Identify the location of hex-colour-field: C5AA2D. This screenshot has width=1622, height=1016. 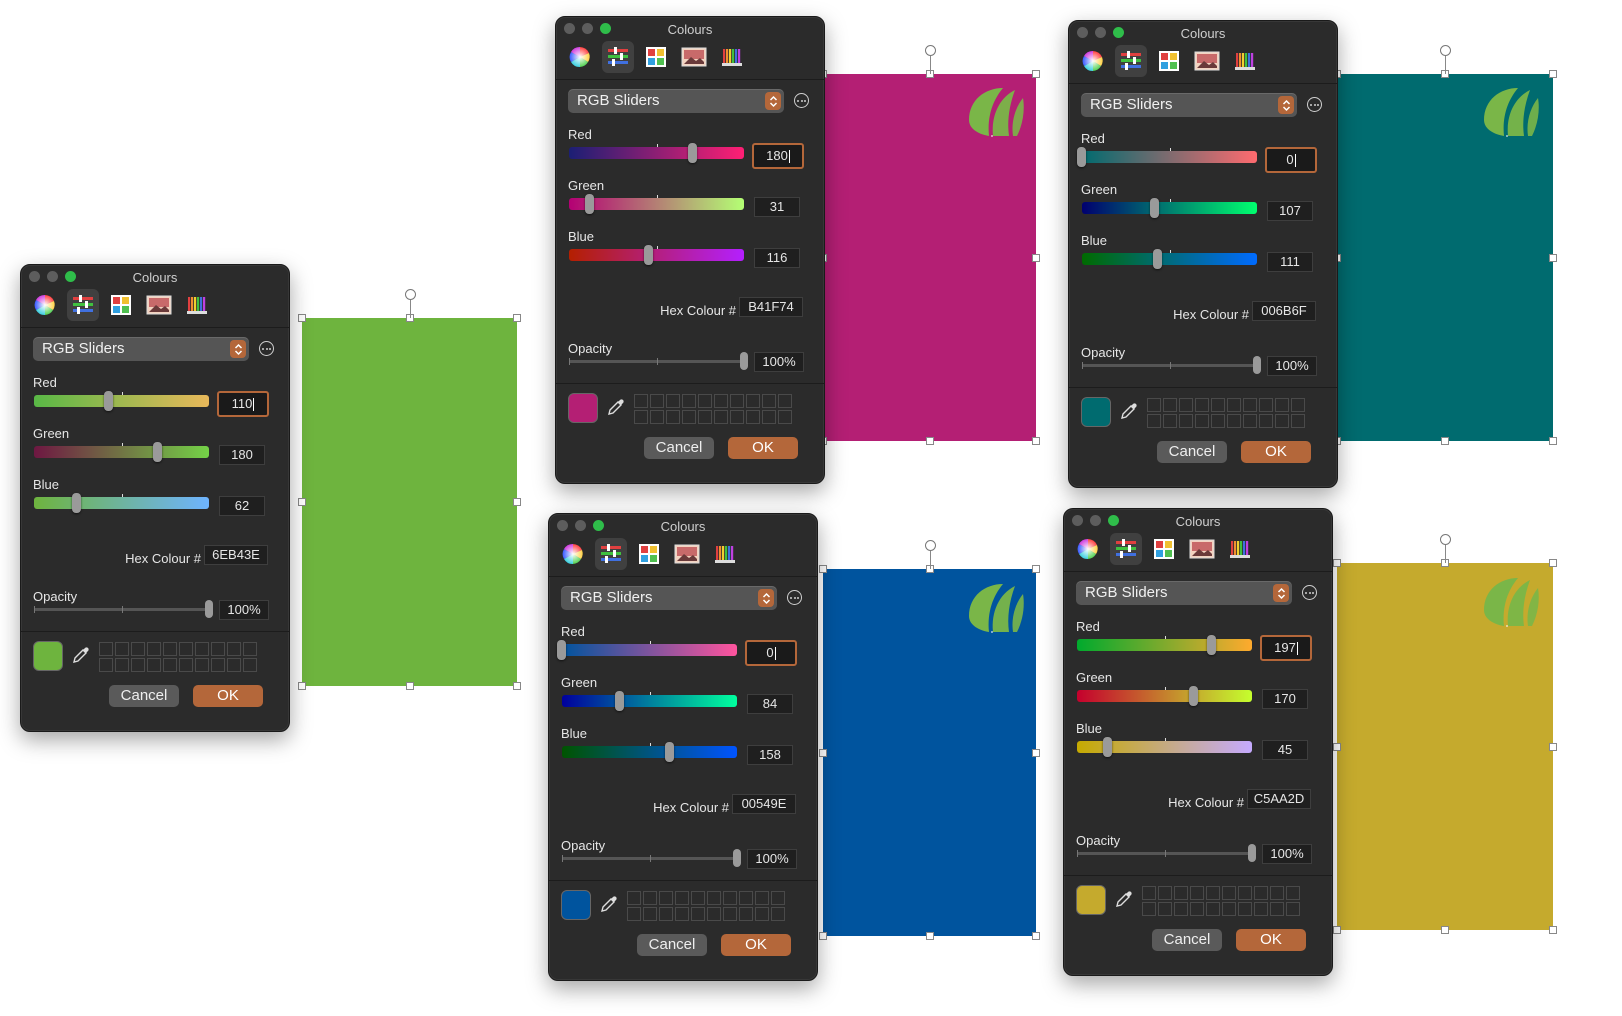
(1279, 799).